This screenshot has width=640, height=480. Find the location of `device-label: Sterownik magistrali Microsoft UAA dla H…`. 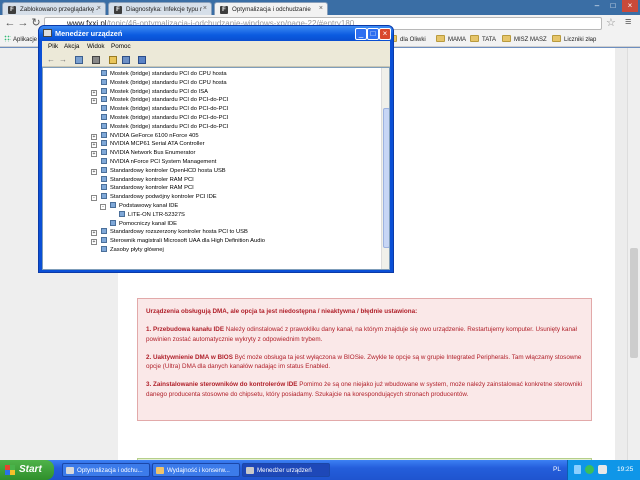

device-label: Sterownik magistrali Microsoft UAA dla H… is located at coordinates (187, 241).